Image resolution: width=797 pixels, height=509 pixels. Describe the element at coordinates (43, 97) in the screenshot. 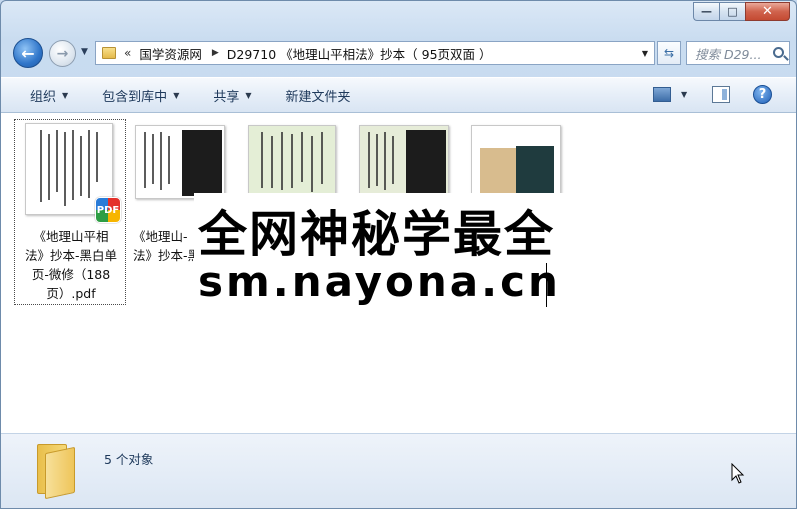

I see `organize-label: 组织` at that location.